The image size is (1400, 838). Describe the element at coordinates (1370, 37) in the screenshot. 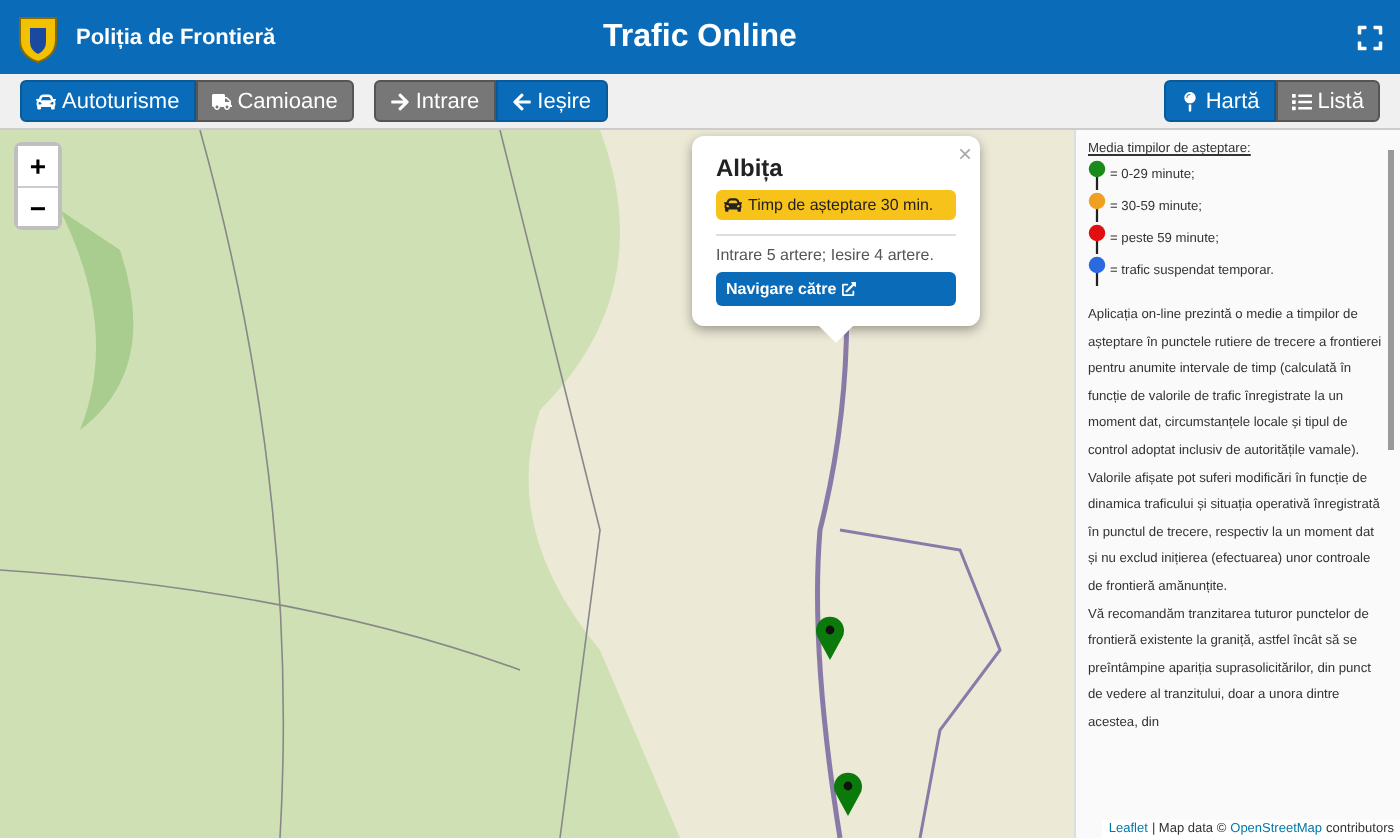

I see `fullscreen-icon` at that location.